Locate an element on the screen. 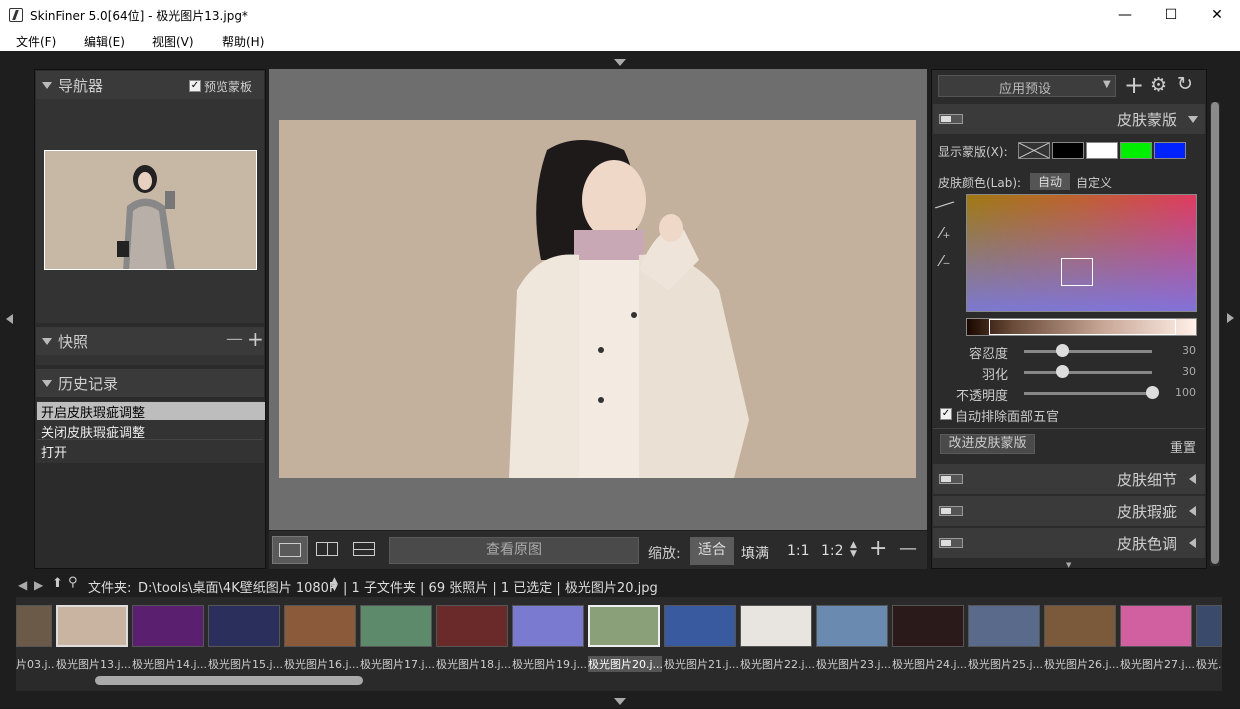  split-vertical-view-button is located at coordinates (328, 550).